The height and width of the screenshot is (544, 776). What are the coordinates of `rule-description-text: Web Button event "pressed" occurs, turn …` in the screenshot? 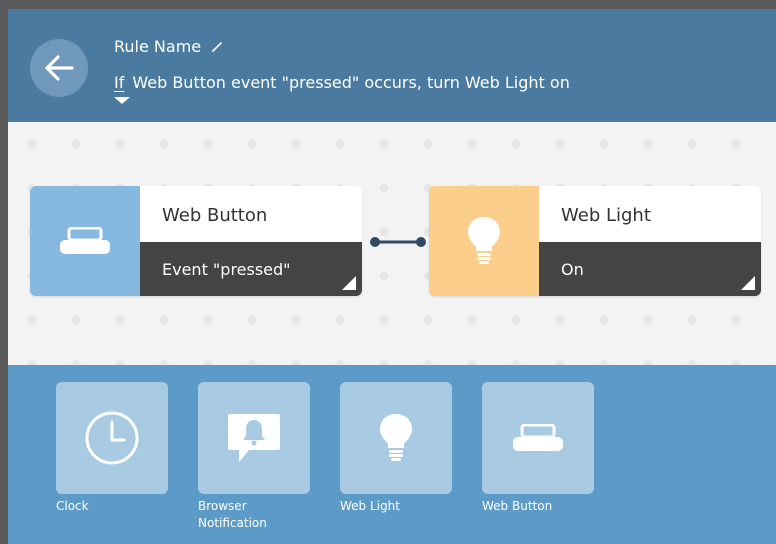 It's located at (351, 82).